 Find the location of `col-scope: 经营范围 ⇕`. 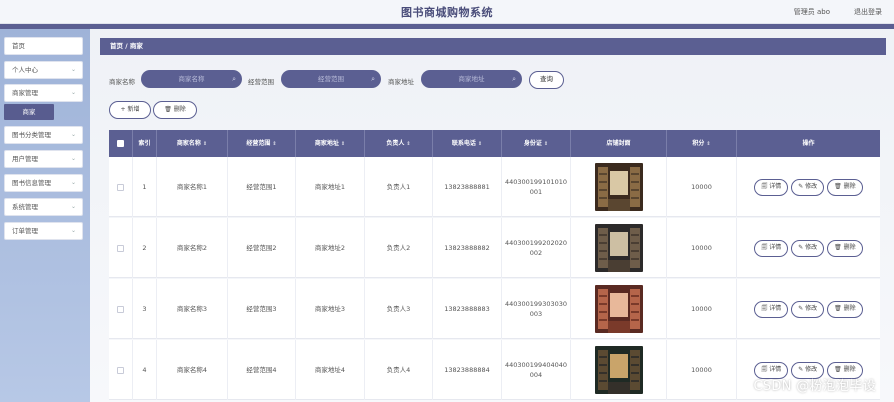

col-scope: 经营范围 ⇕ is located at coordinates (262, 143).